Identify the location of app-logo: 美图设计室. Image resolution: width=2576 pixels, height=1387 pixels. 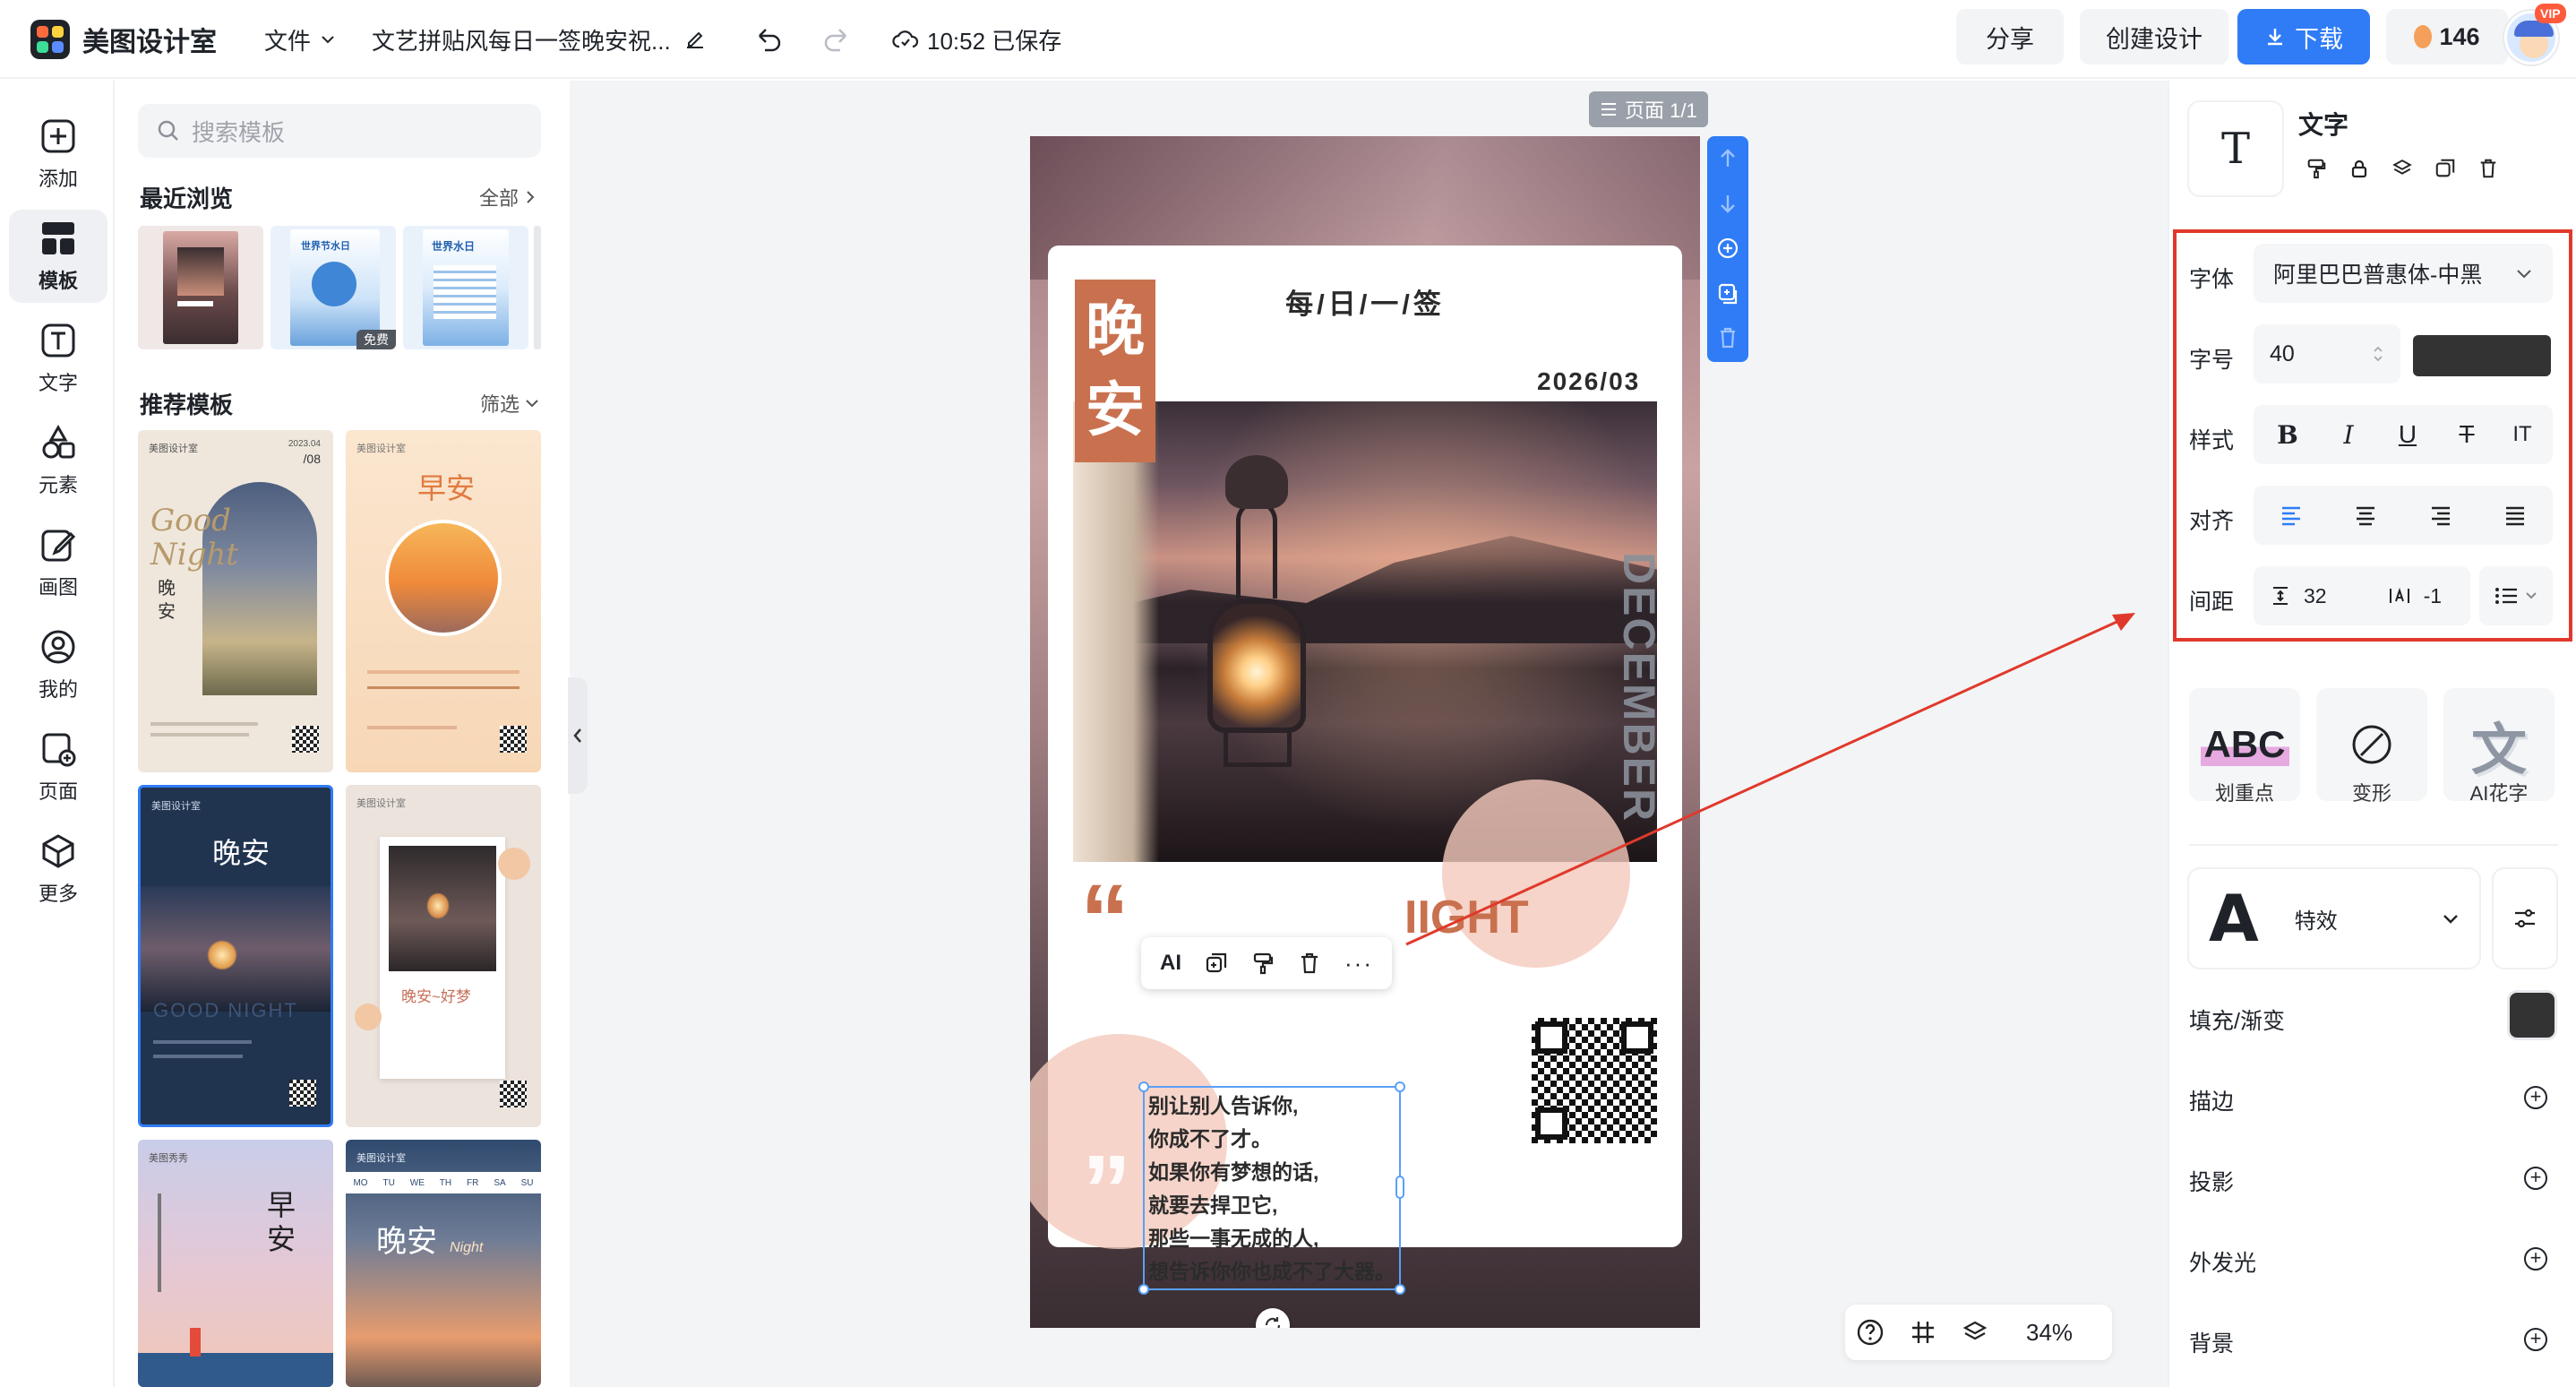
(123, 39).